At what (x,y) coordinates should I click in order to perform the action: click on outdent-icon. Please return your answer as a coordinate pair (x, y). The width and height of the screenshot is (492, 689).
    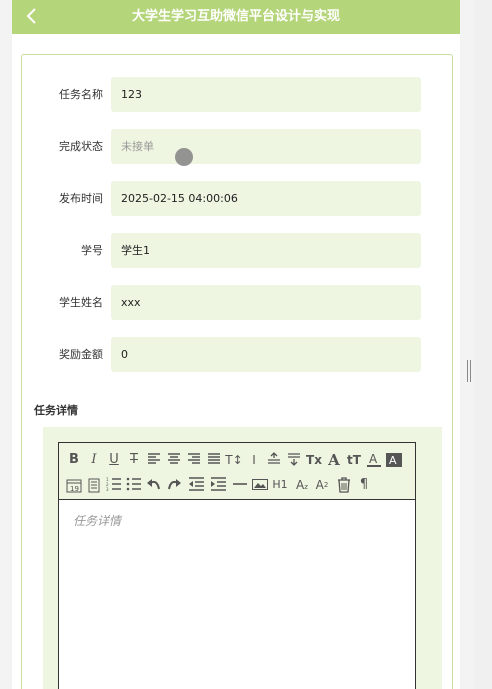
    Looking at the image, I should click on (196, 485).